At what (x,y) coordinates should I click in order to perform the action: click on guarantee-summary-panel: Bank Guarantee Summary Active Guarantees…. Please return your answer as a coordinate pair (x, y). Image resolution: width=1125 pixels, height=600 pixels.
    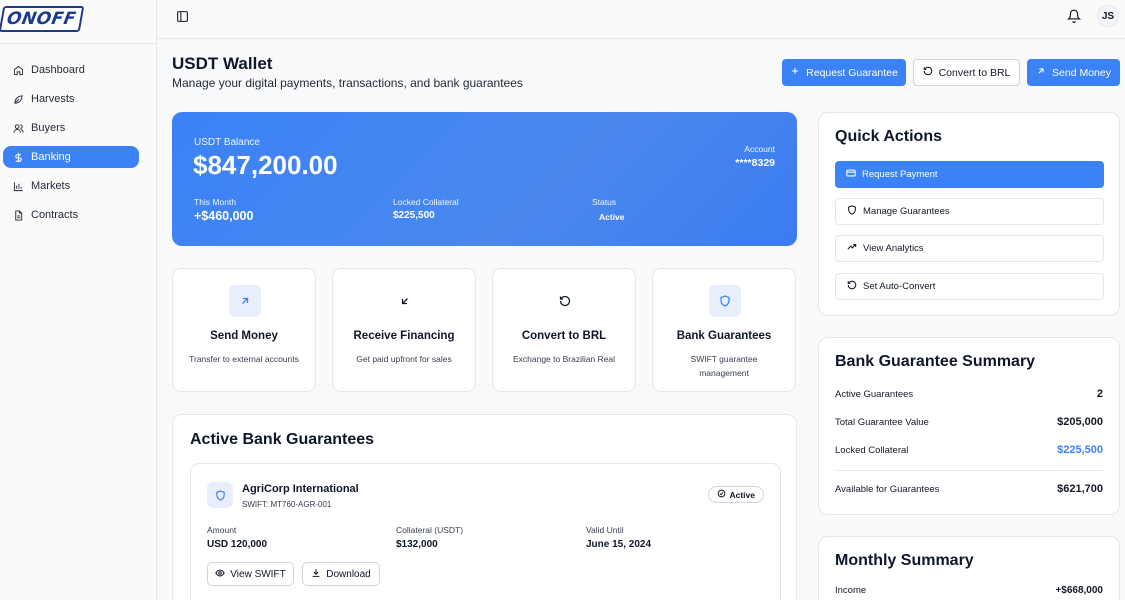
    Looking at the image, I should click on (969, 426).